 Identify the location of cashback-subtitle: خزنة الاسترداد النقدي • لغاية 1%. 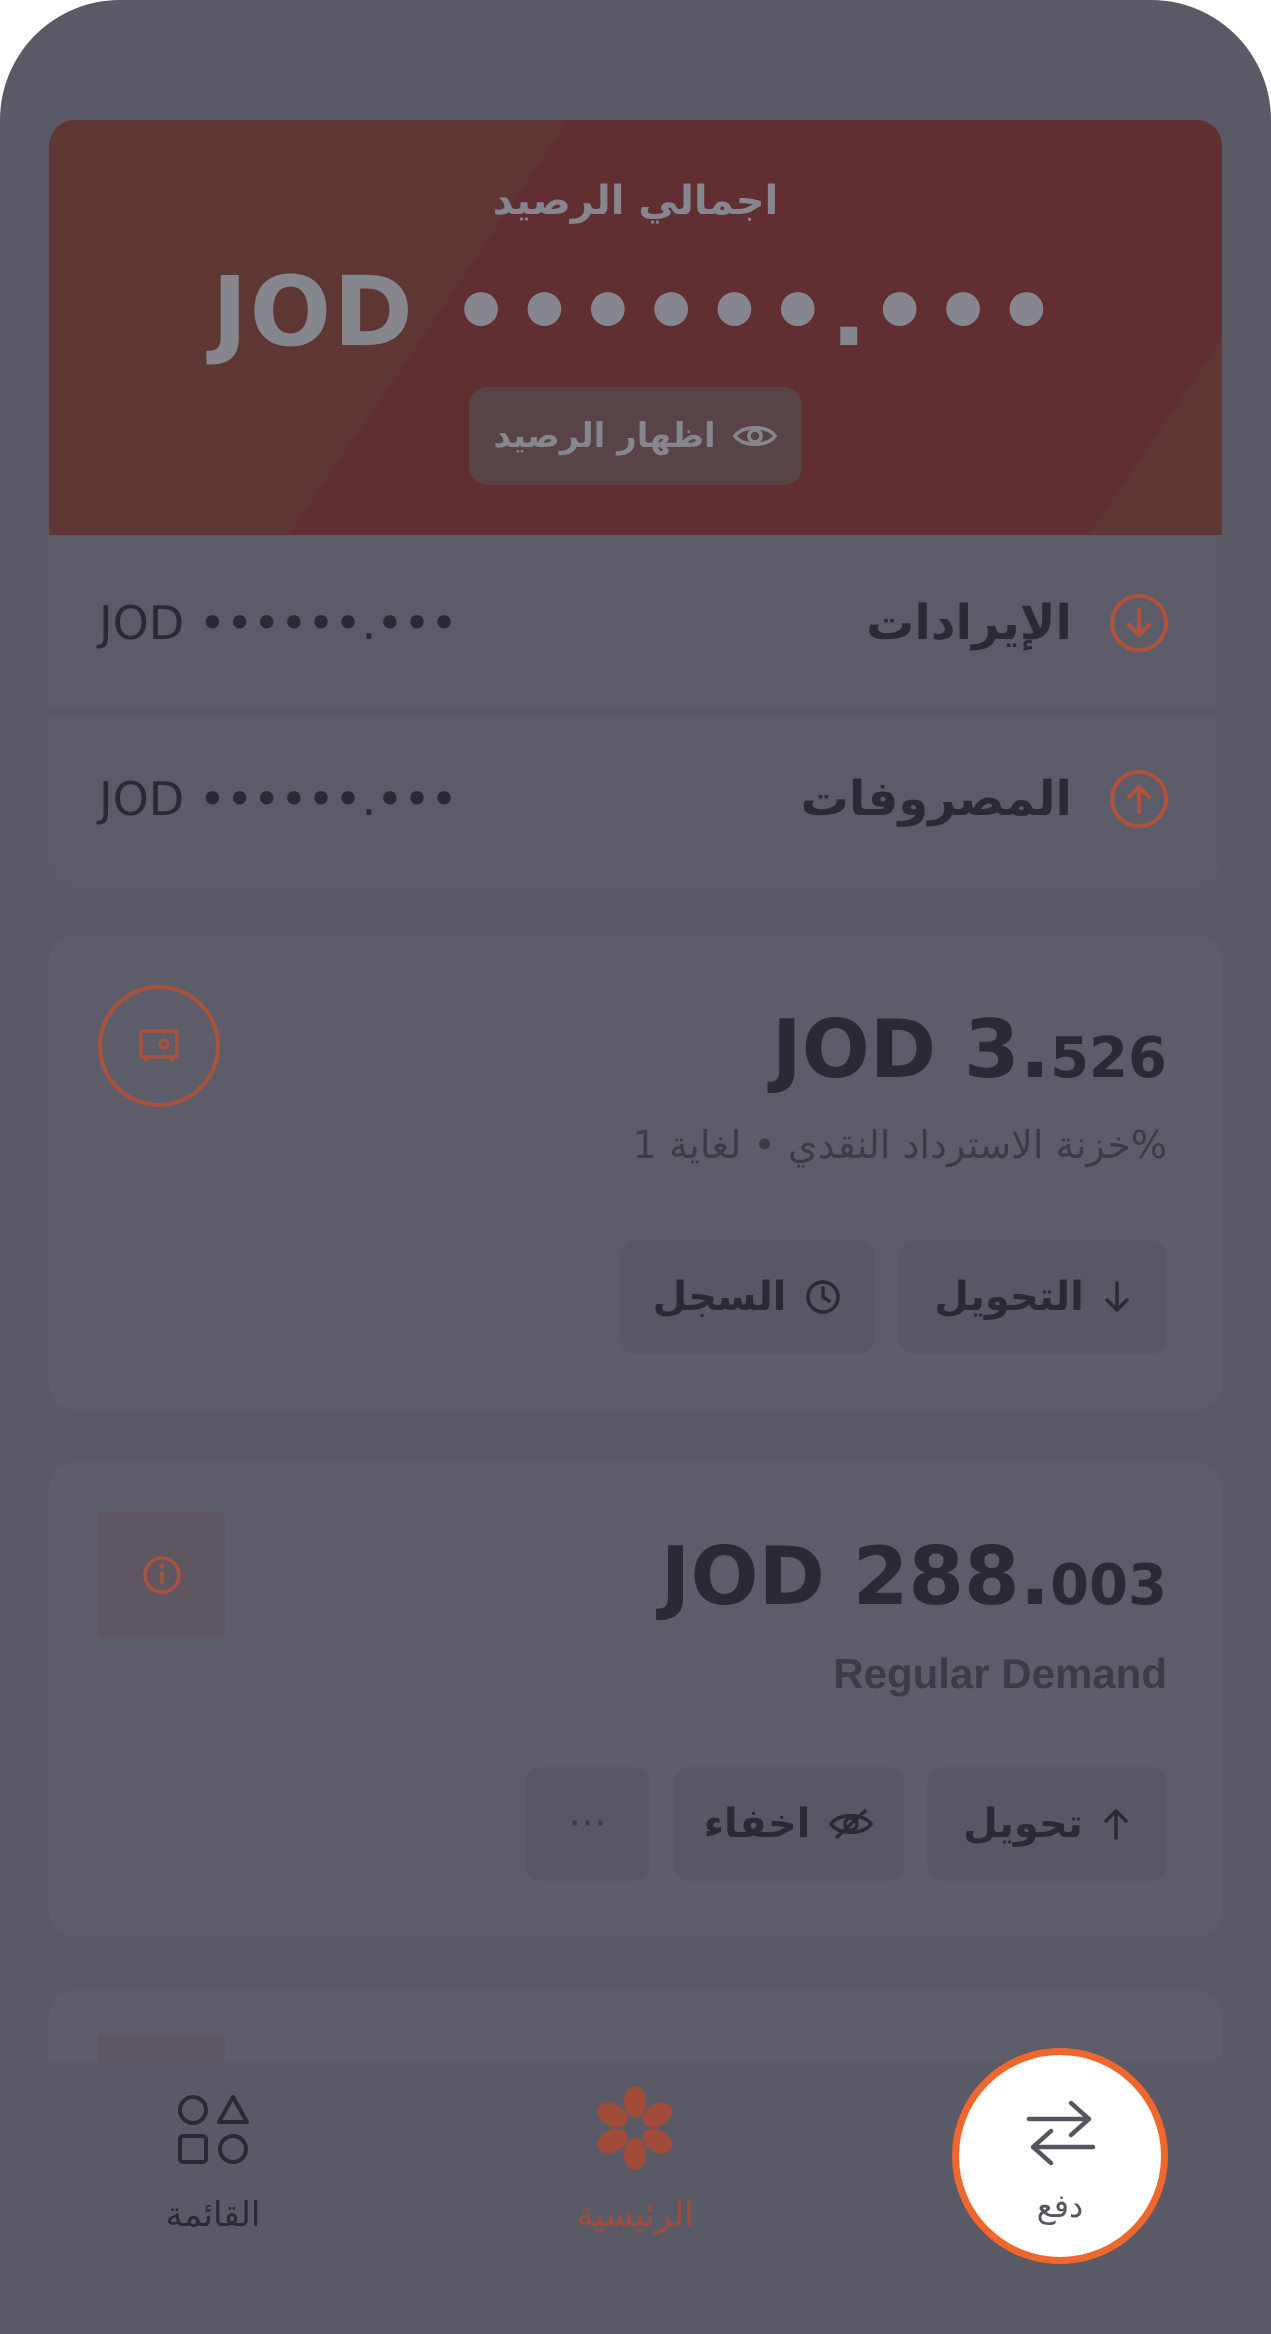
(899, 1145).